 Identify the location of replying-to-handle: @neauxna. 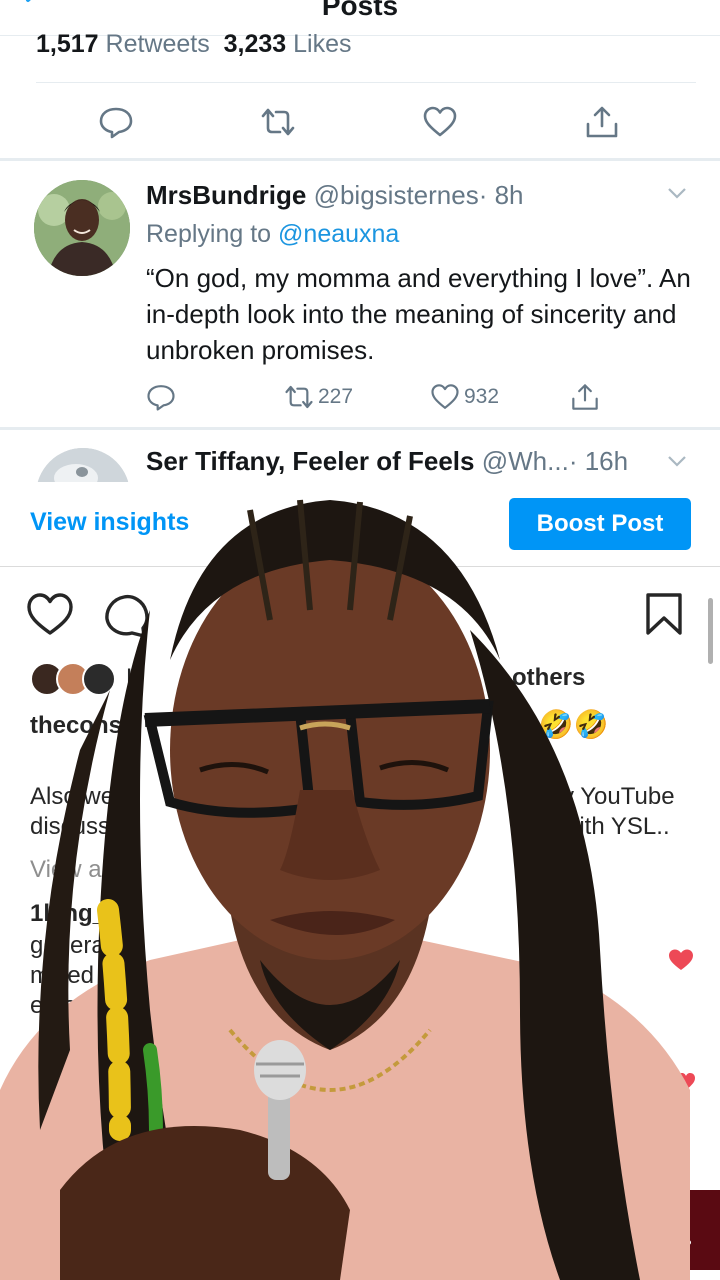
(338, 234).